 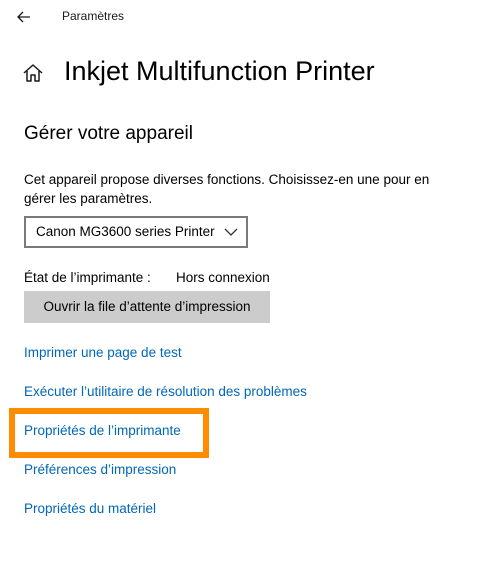 I want to click on arrow-left-icon, so click(x=23, y=17).